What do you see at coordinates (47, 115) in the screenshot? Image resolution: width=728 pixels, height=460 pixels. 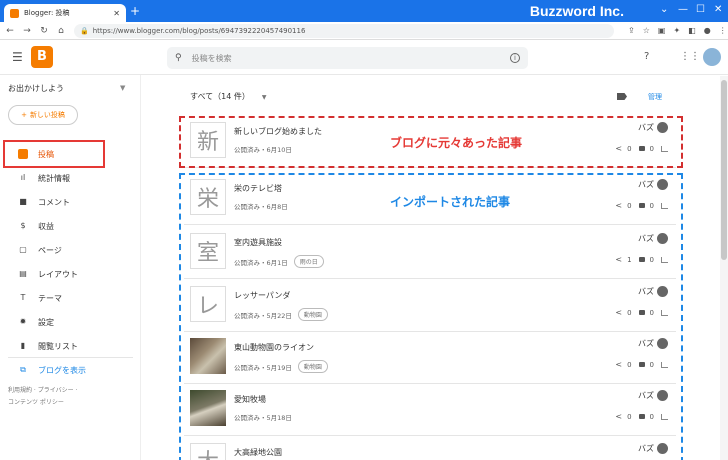 I see `new-post-label: 新しい投稿` at bounding box center [47, 115].